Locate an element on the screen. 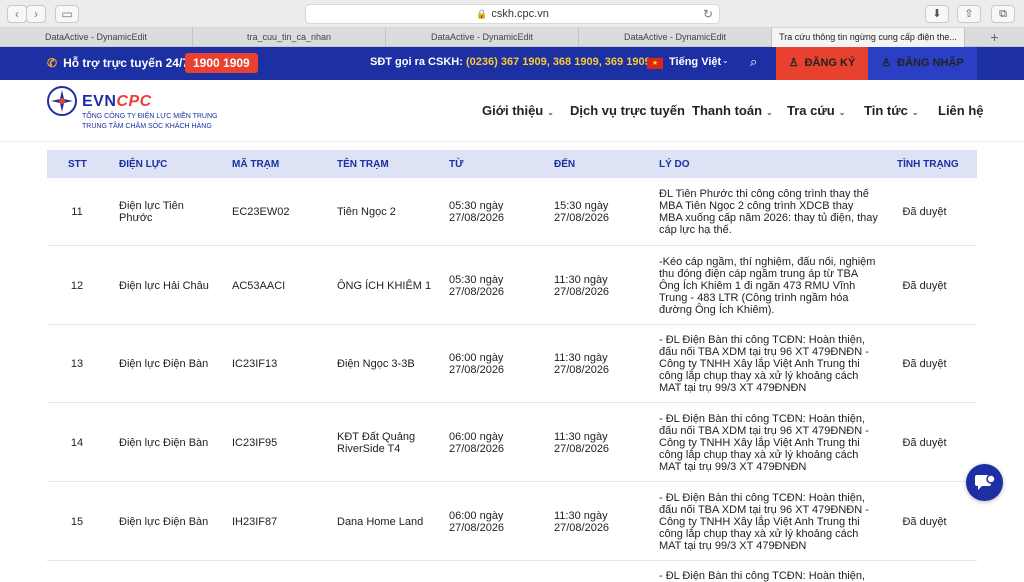  cell-den: 15:30 ngày 27/08/2026 is located at coordinates (582, 212).